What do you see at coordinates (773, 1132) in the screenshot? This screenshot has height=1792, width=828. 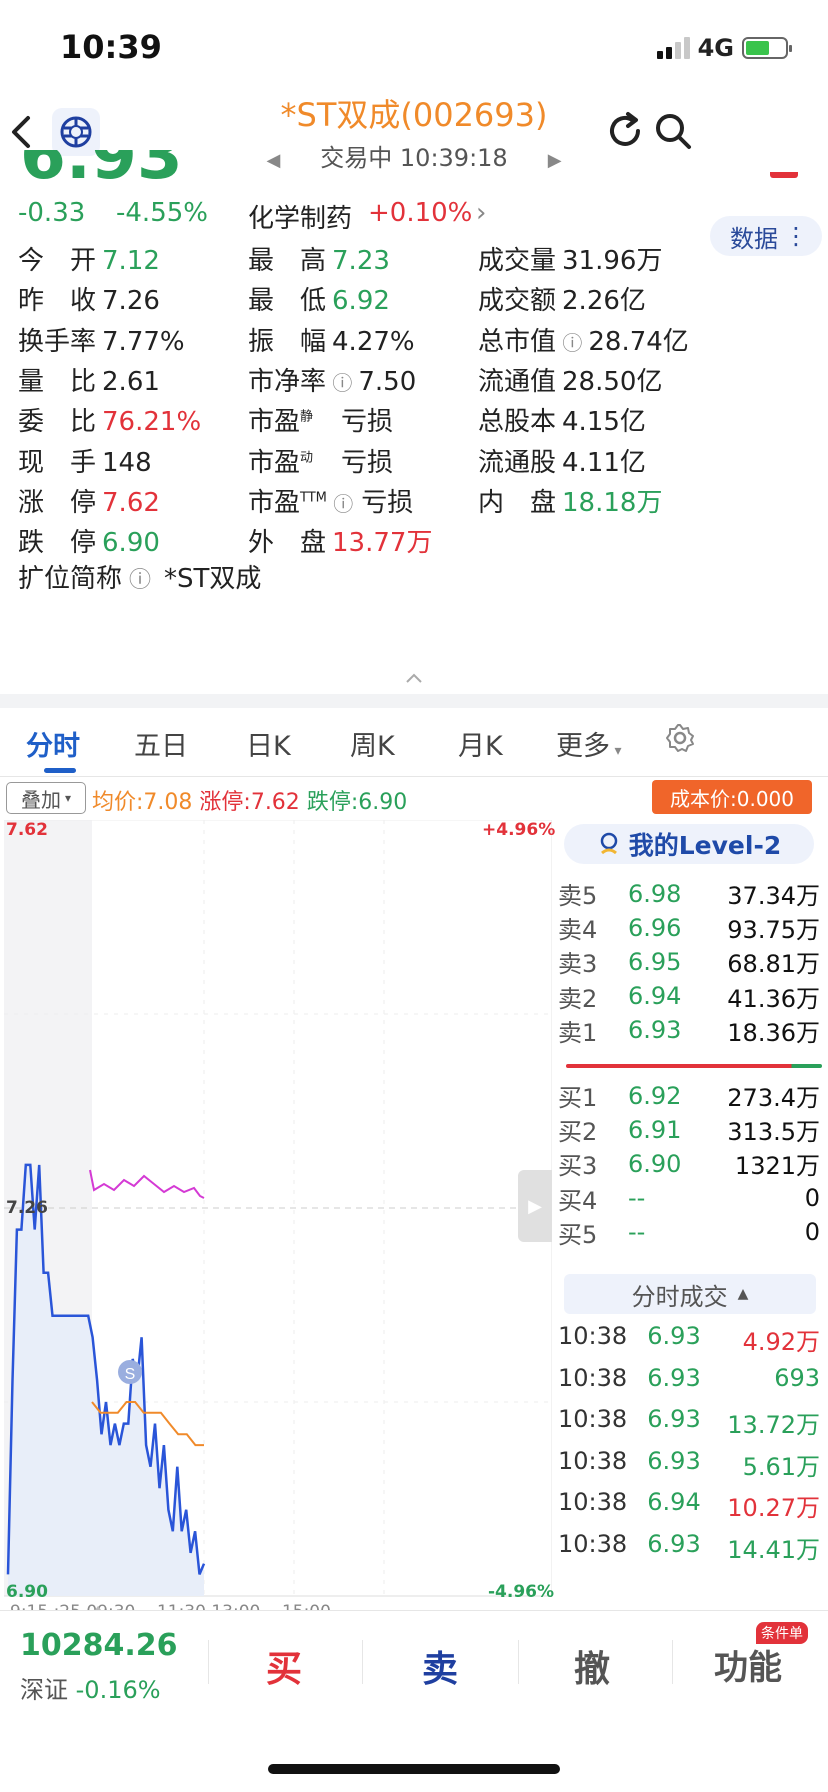 I see `bids-volume: 313.5万` at bounding box center [773, 1132].